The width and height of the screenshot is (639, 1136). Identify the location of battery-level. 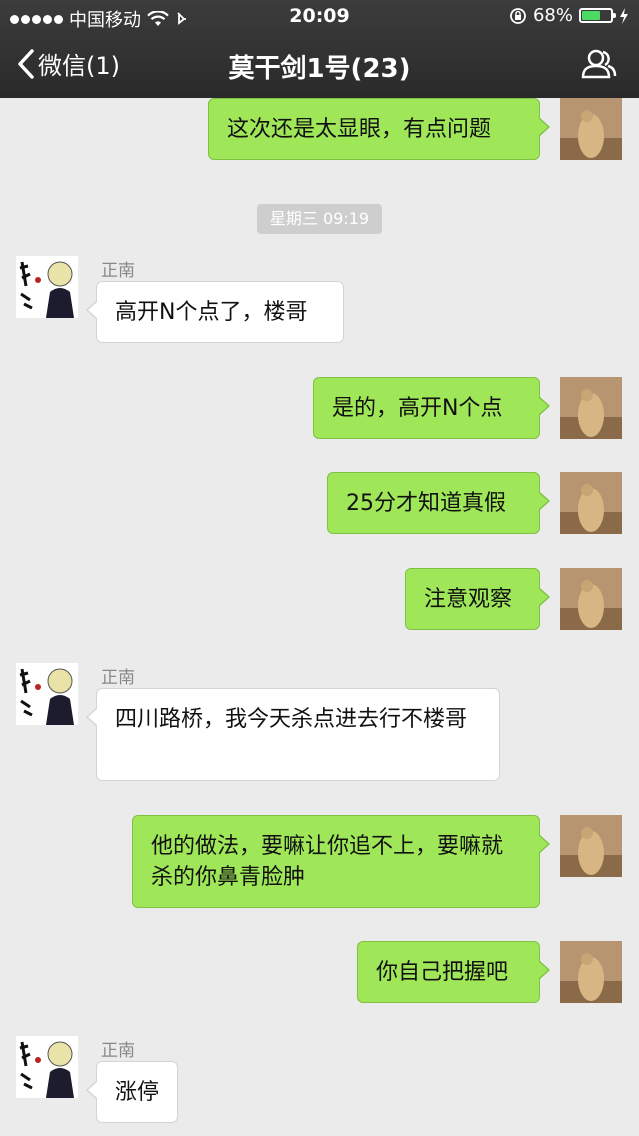
(591, 15).